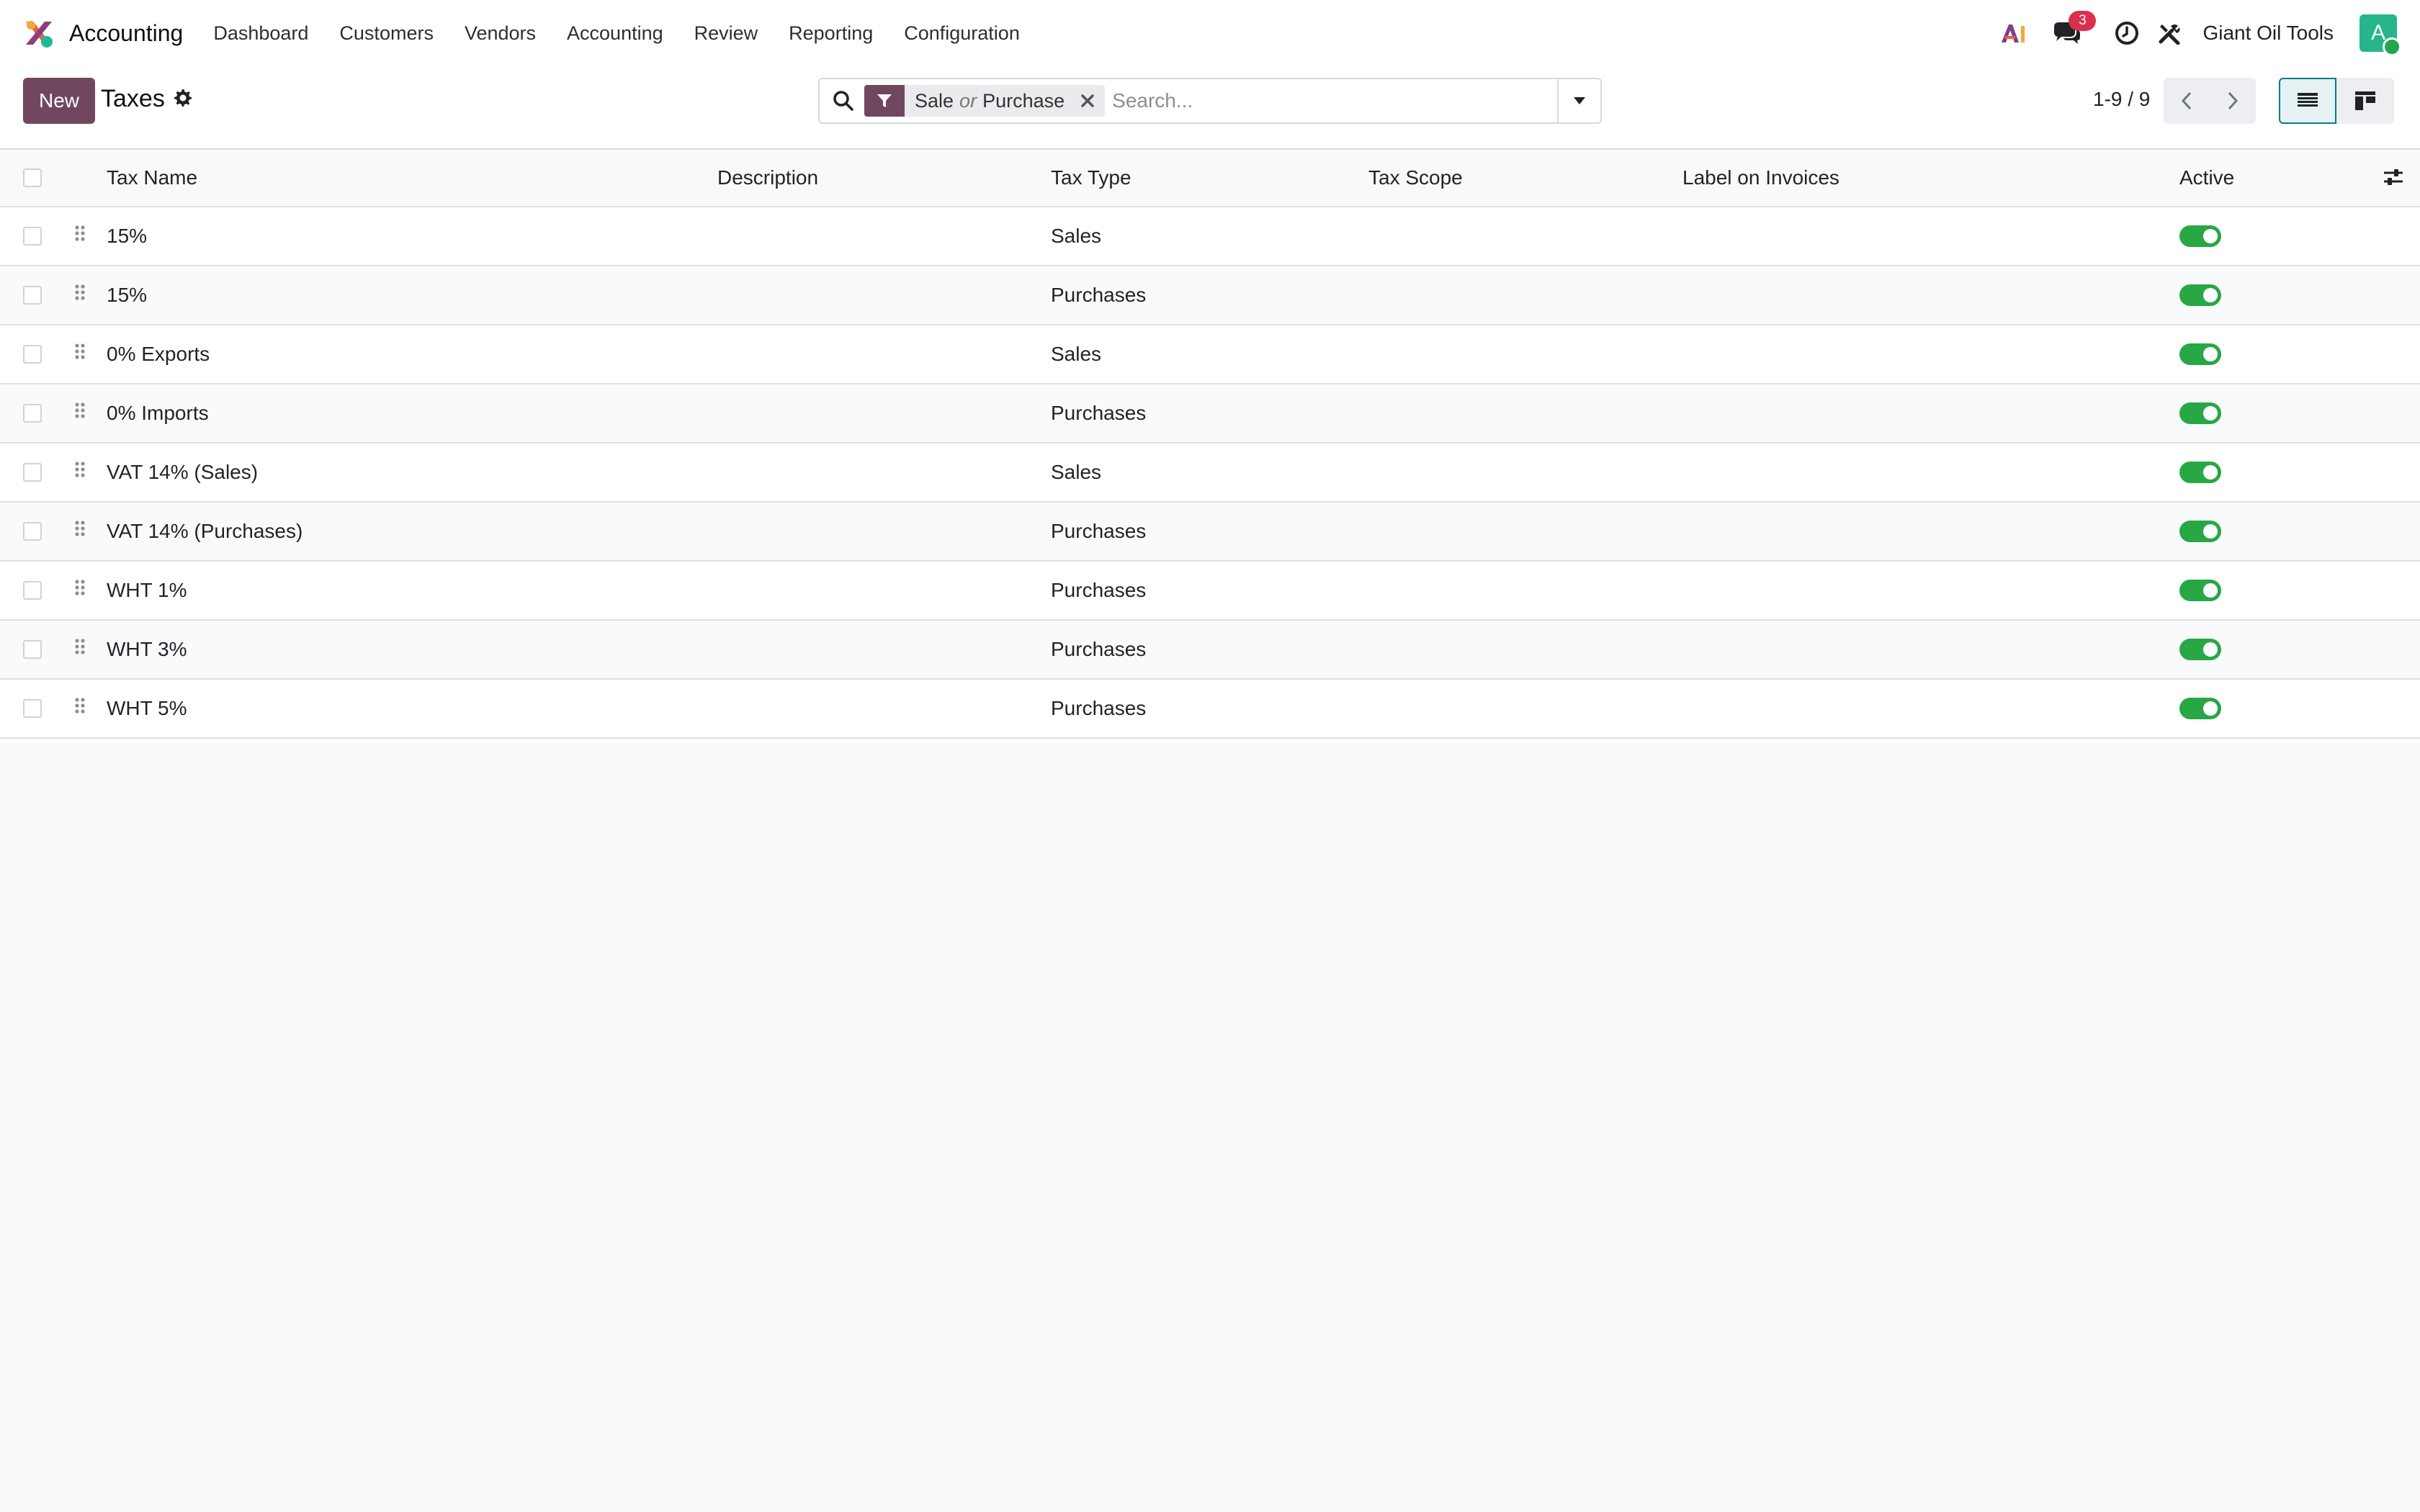 The image size is (2420, 1512). Describe the element at coordinates (1334, 101) in the screenshot. I see `search-input` at that location.